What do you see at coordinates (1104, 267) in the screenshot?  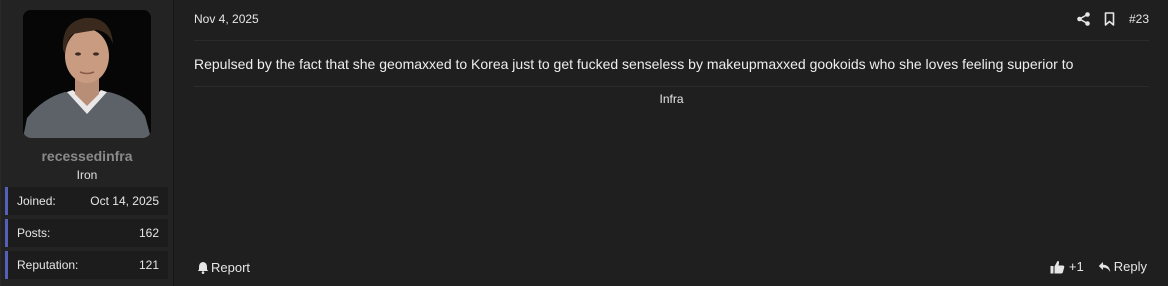 I see `reply-icon` at bounding box center [1104, 267].